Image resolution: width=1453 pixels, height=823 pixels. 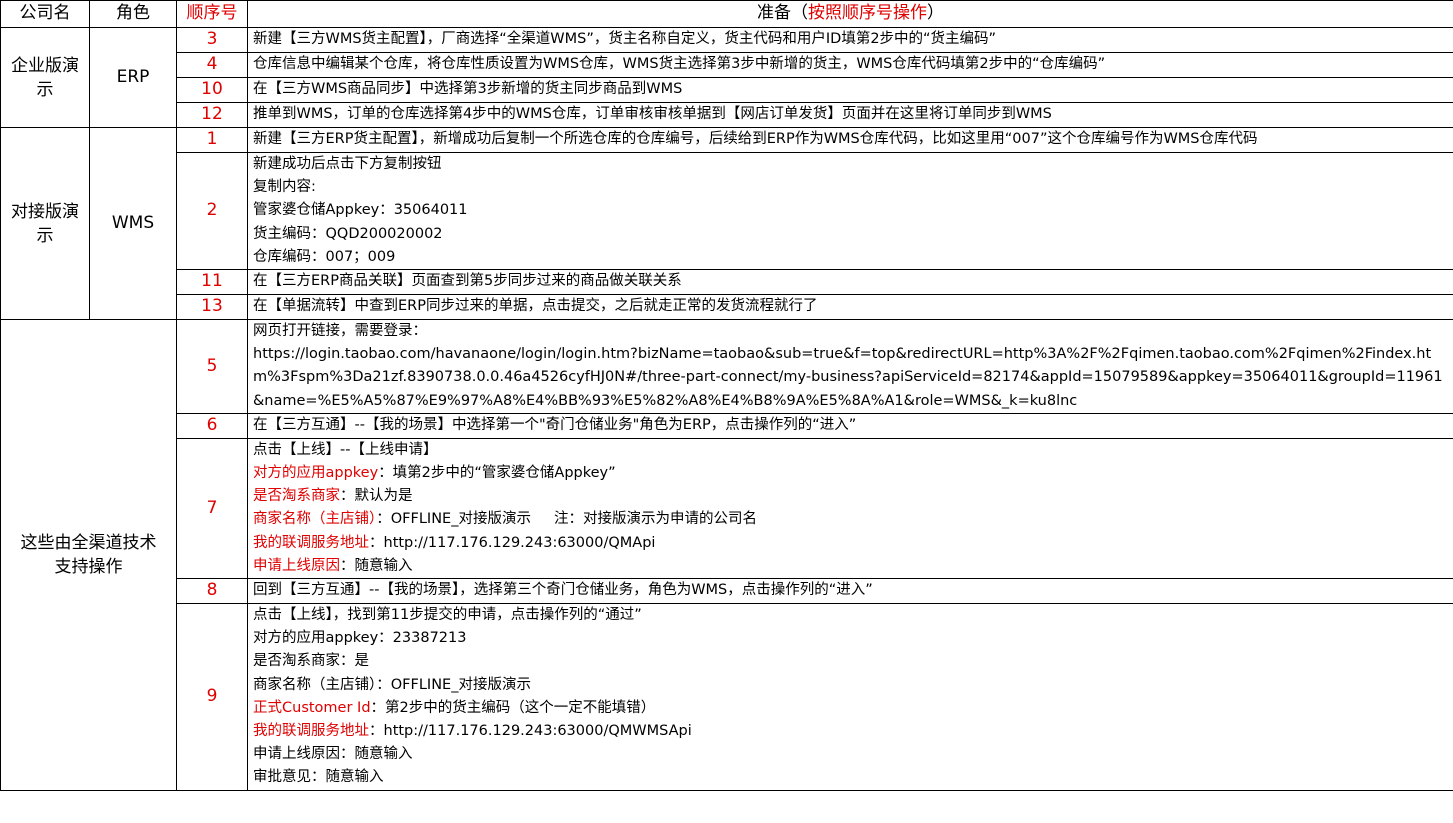 What do you see at coordinates (212, 591) in the screenshot?
I see `step-number: 8` at bounding box center [212, 591].